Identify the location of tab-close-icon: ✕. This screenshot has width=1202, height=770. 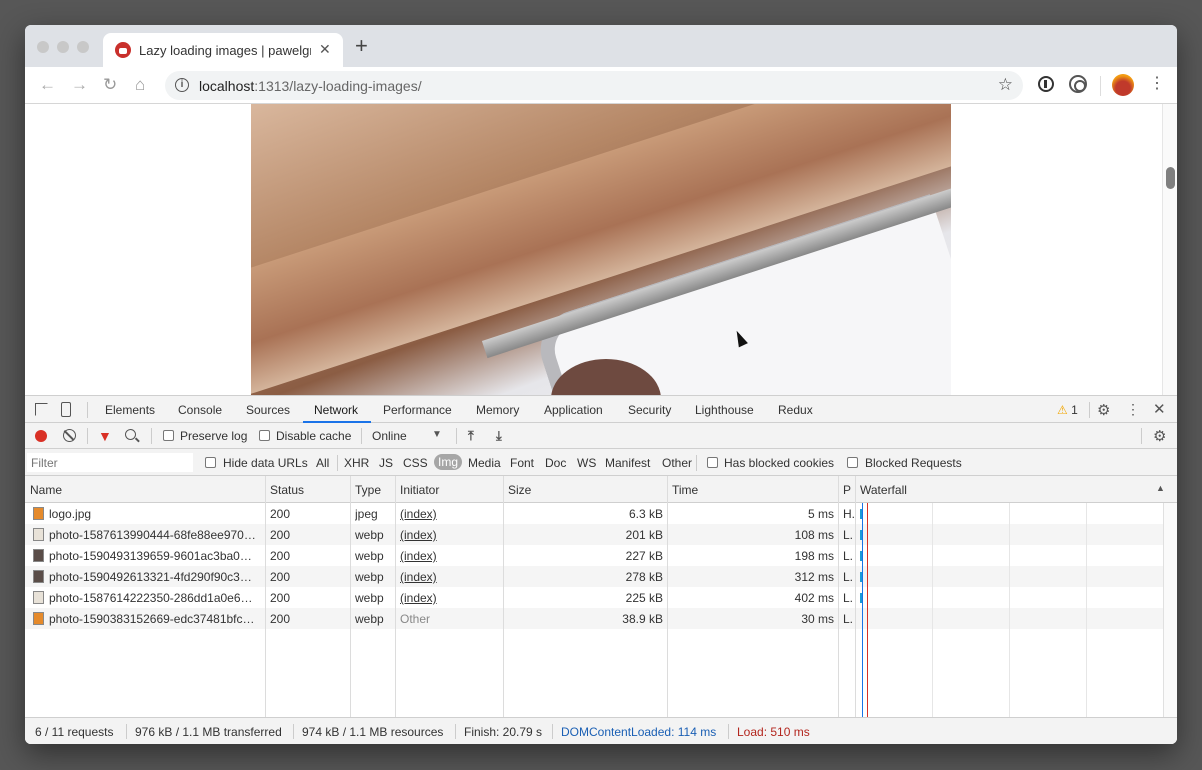
(325, 49).